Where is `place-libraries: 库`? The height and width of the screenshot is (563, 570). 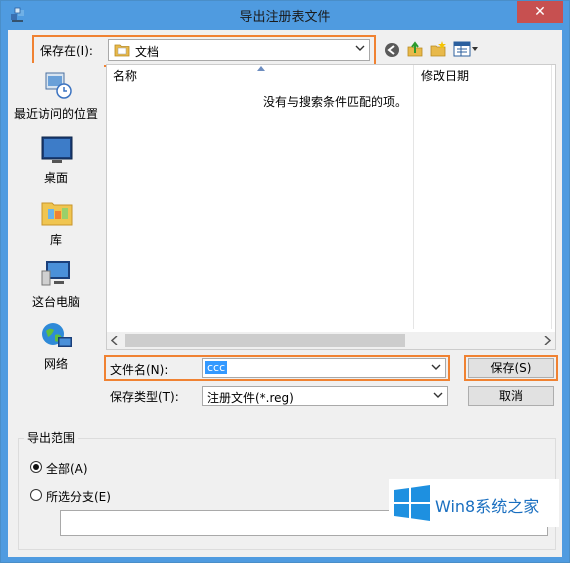 place-libraries: 库 is located at coordinates (56, 223).